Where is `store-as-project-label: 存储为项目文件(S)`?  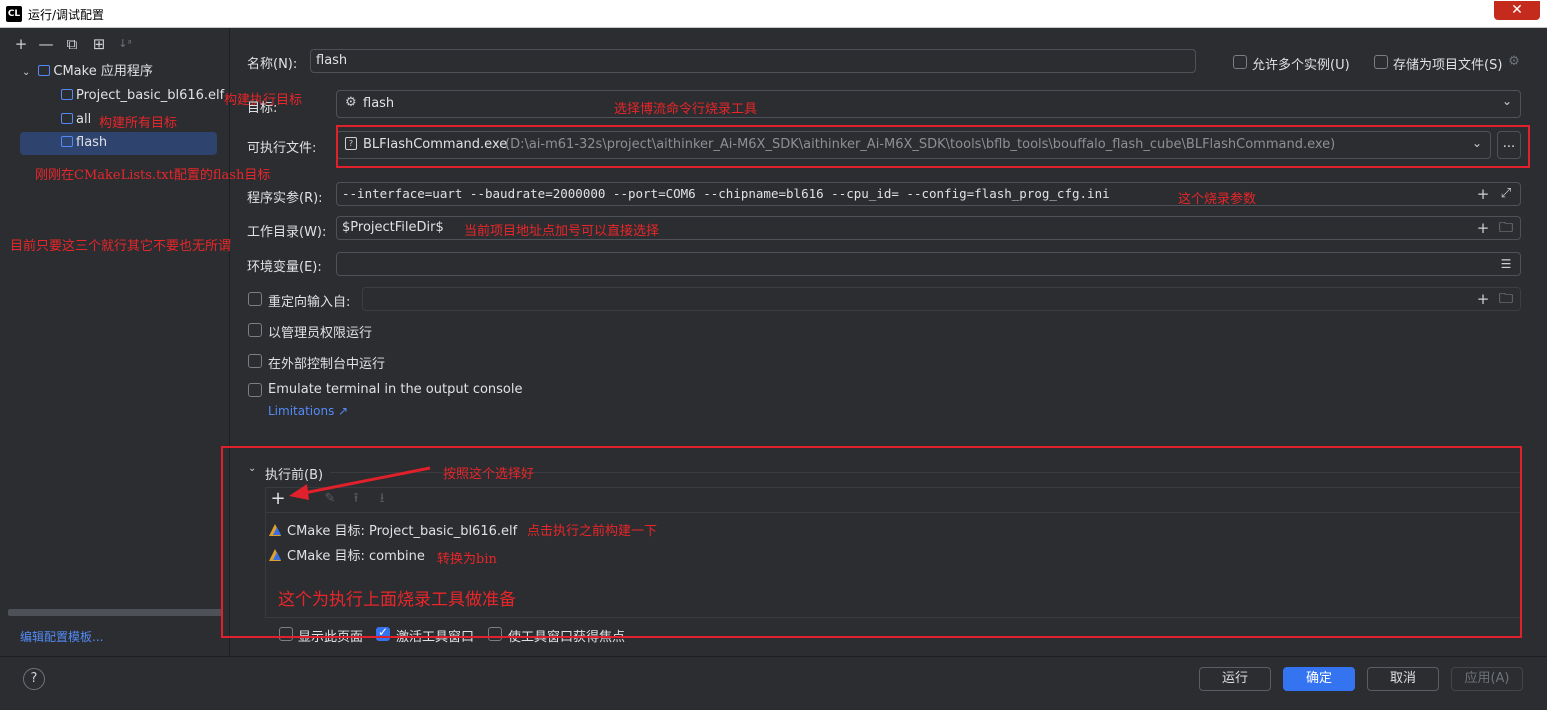 store-as-project-label: 存储为项目文件(S) is located at coordinates (1448, 65).